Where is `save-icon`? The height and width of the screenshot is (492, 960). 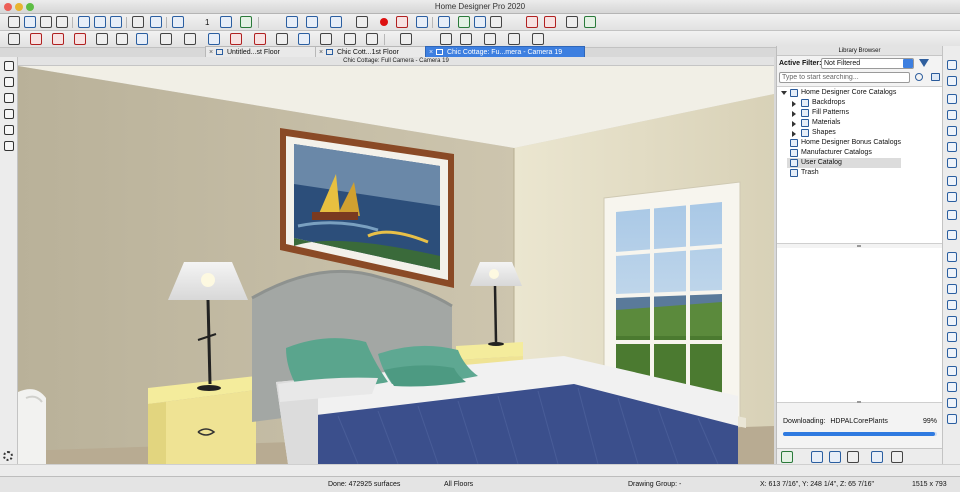
save-icon is located at coordinates (46, 22).